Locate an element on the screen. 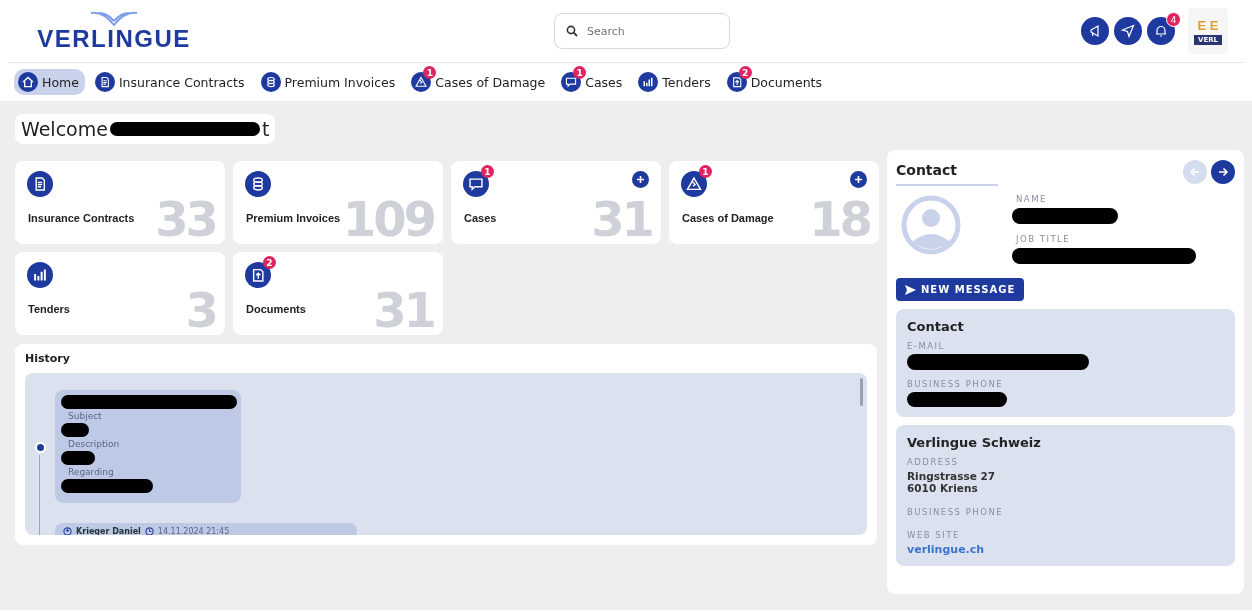  next-button is located at coordinates (1223, 172).